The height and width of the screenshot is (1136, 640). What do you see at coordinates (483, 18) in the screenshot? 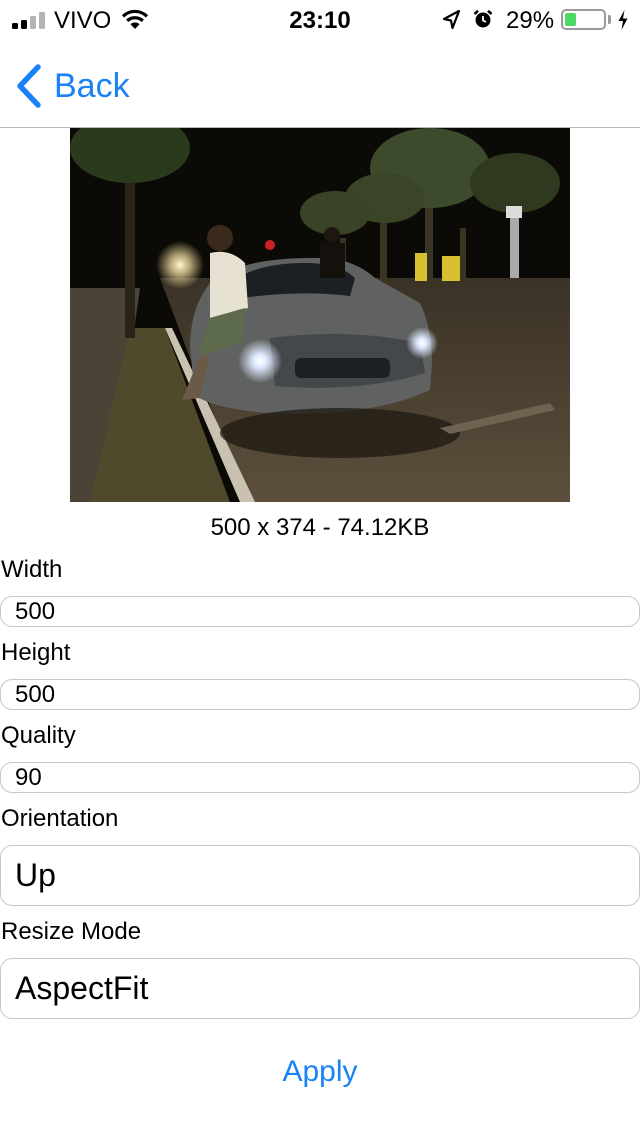
I see `alarm-clock-icon` at bounding box center [483, 18].